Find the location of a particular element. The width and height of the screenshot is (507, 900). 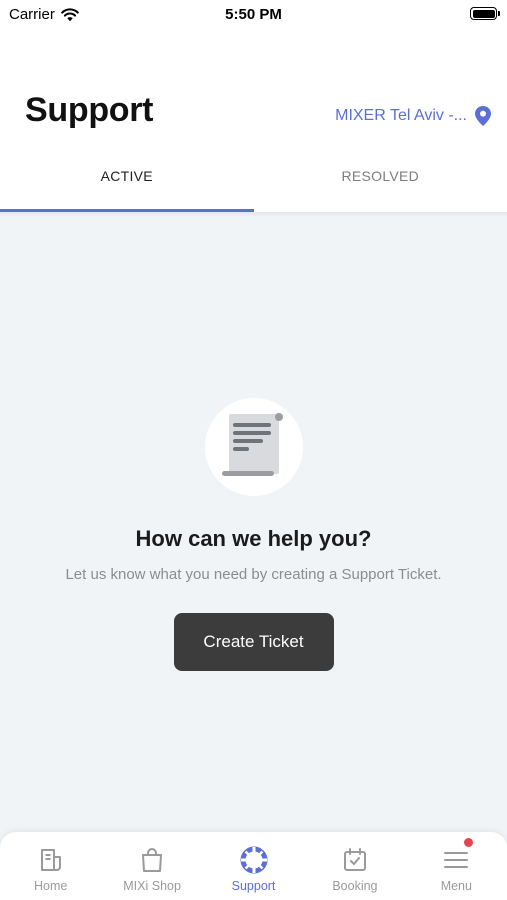

ticket-tabs: ACTIVE RESOLVED is located at coordinates (253, 184).